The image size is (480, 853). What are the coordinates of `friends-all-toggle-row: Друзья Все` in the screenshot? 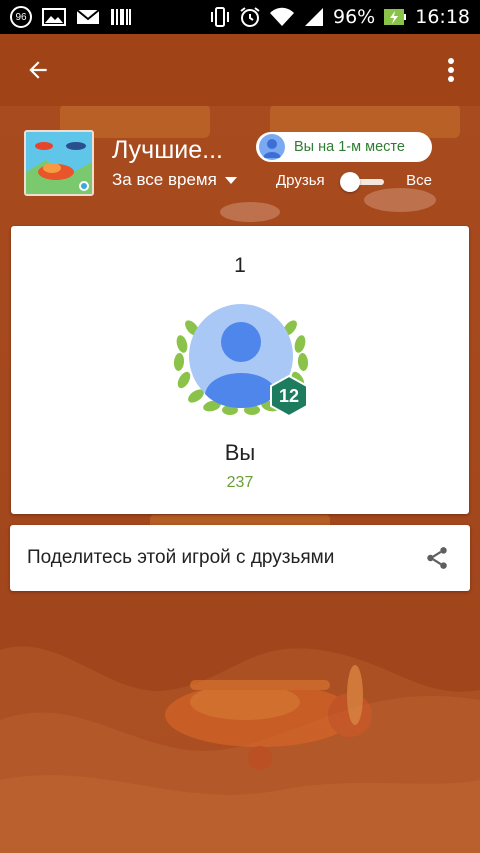 It's located at (356, 182).